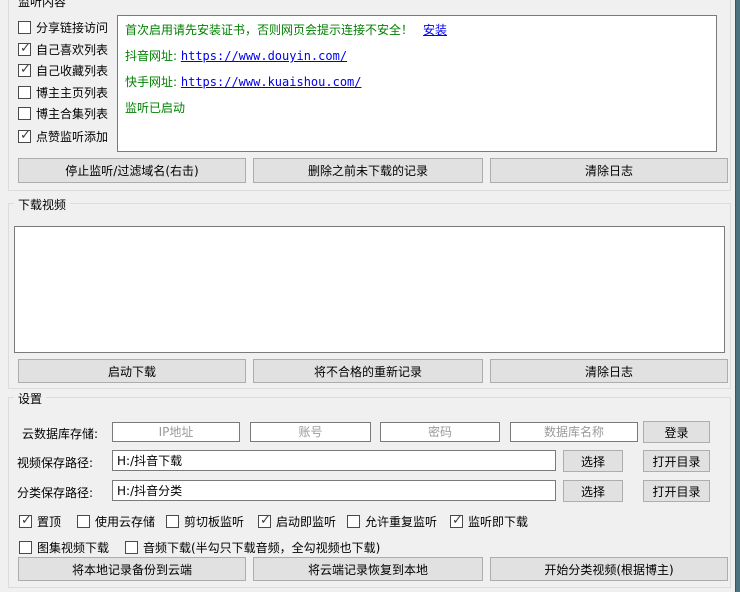 This screenshot has width=740, height=592. I want to click on install-notice-text: 首次启用请先安装证书，否则网页会提示连接不安全！, so click(269, 30).